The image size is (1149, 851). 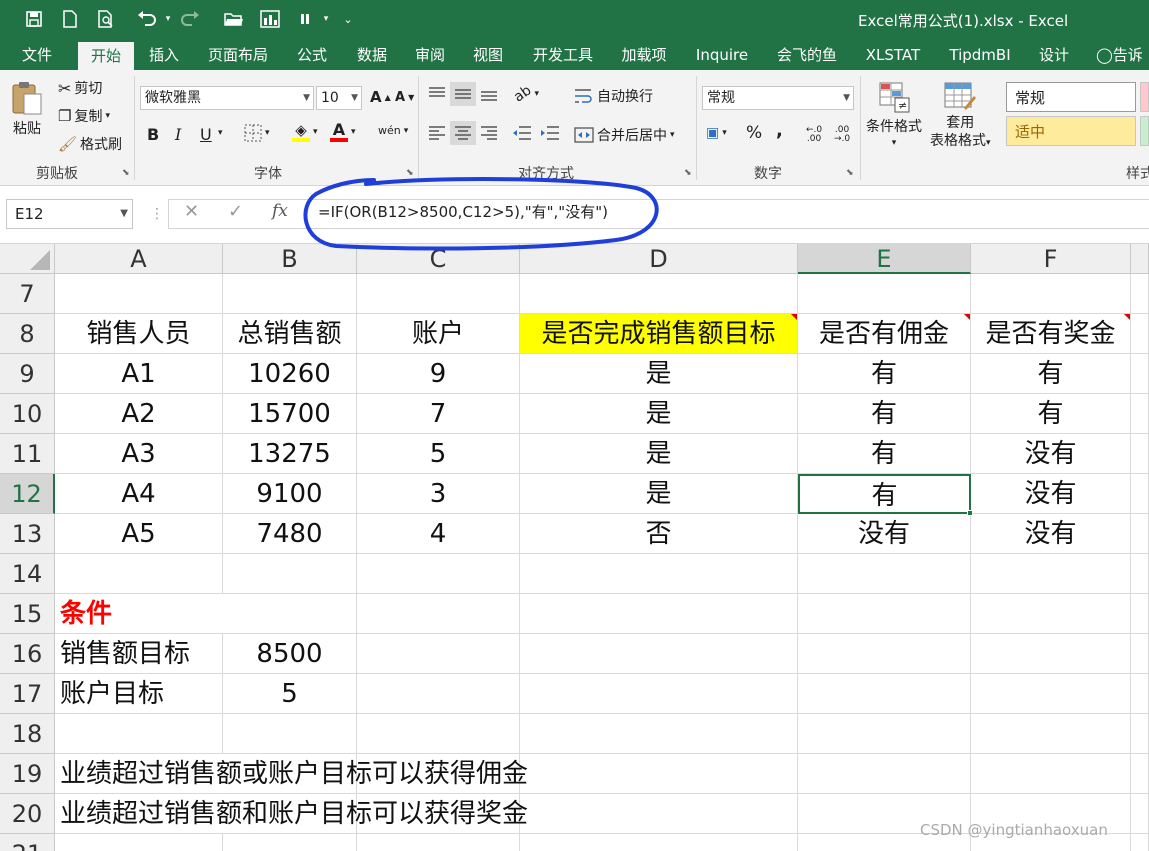 I want to click on underline-button: U, so click(x=206, y=134).